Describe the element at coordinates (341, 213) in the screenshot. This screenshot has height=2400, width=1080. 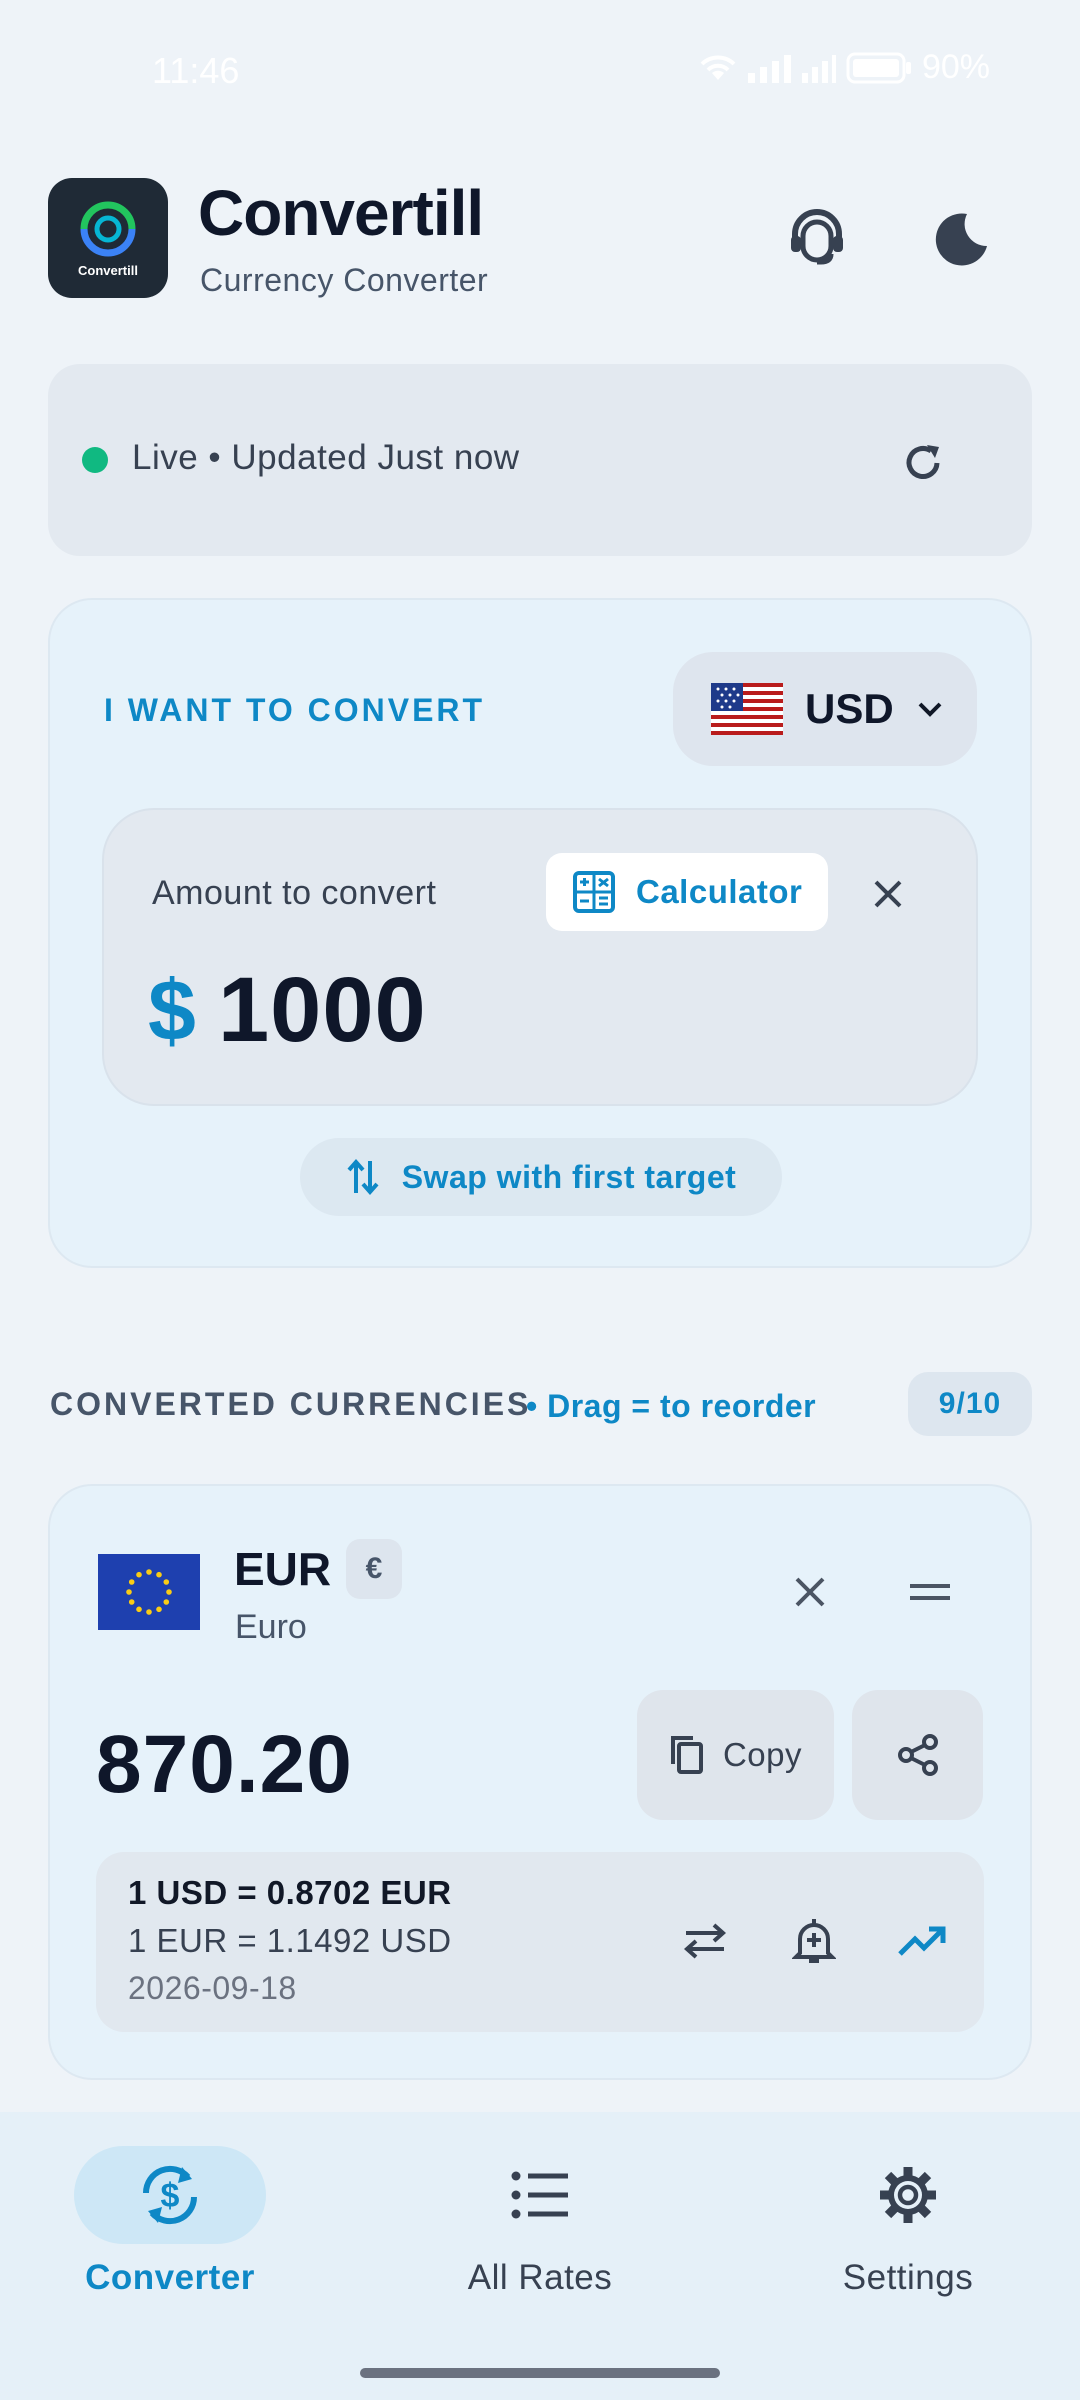
I see `app-title: Convertill` at that location.